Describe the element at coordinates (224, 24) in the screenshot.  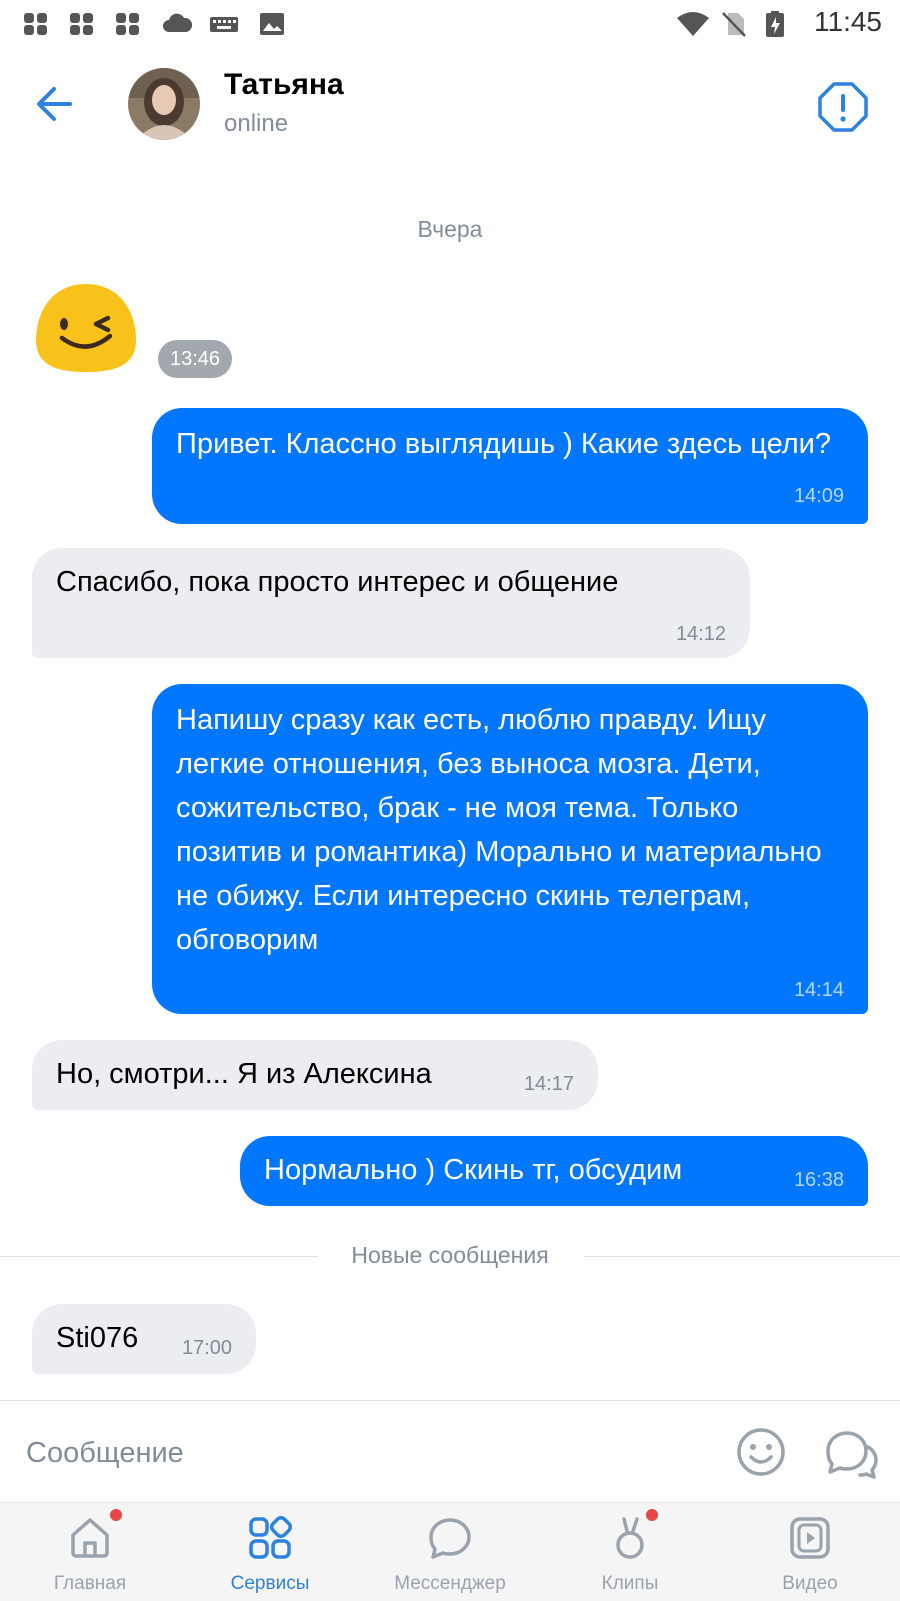
I see `keyboard-icon` at that location.